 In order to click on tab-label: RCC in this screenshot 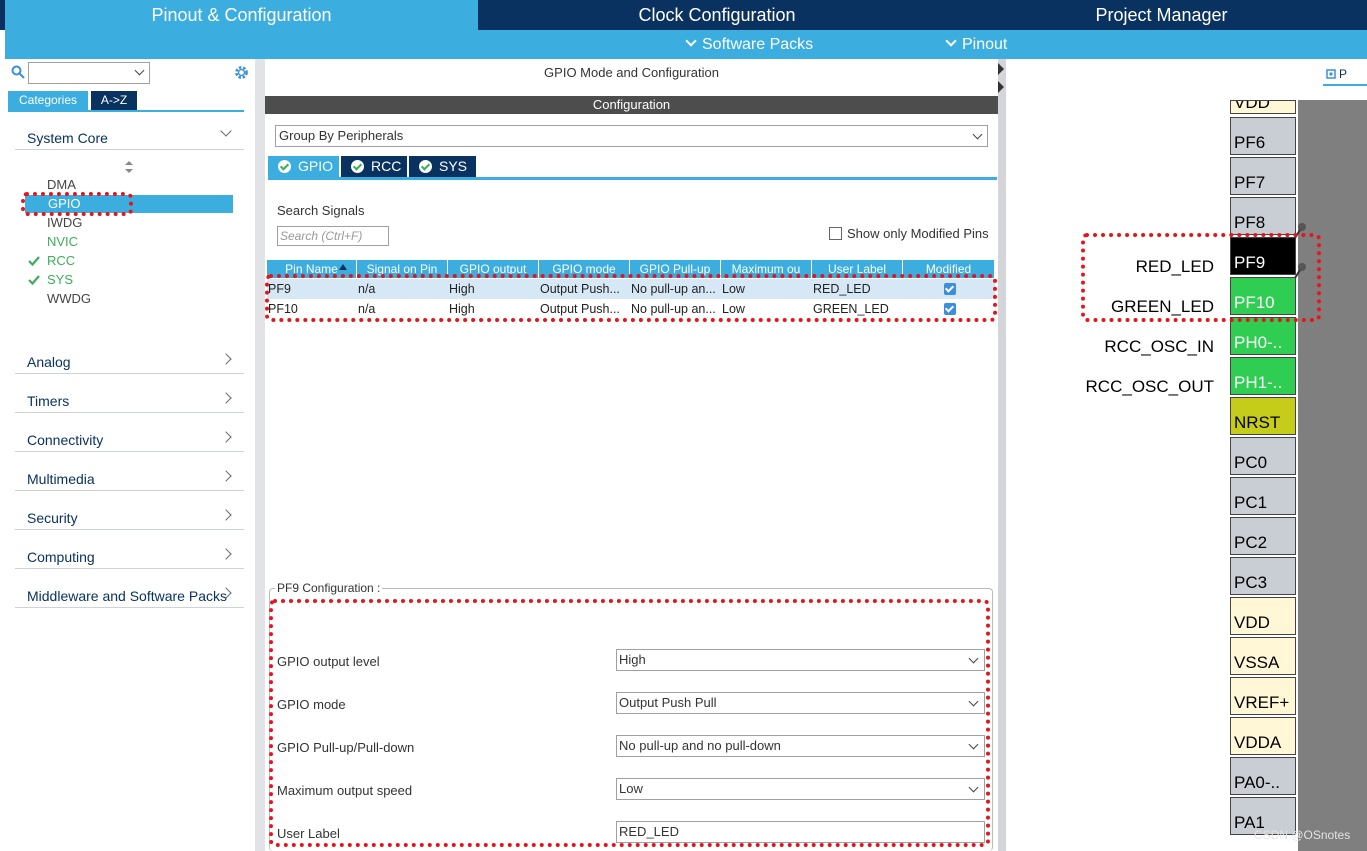, I will do `click(386, 166)`.